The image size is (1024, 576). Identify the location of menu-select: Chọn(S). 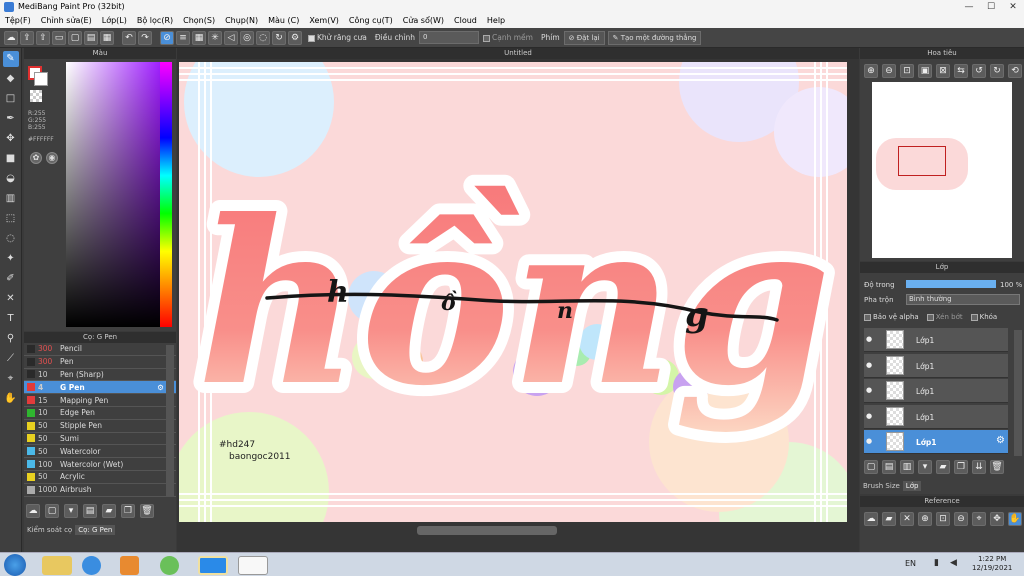
(199, 21).